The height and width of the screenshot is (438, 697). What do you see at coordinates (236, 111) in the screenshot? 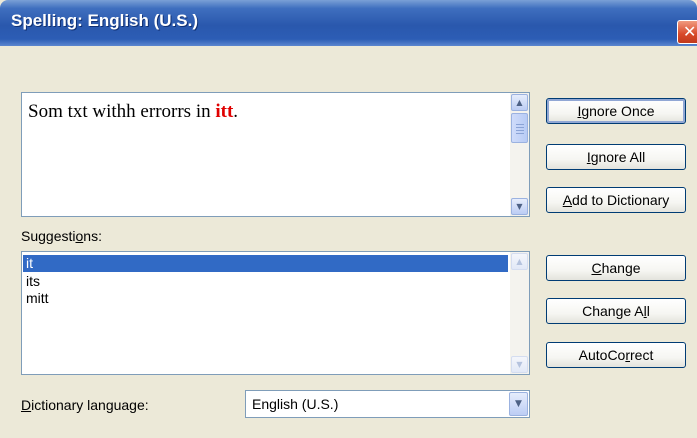
I see `sentence-text-after: .` at bounding box center [236, 111].